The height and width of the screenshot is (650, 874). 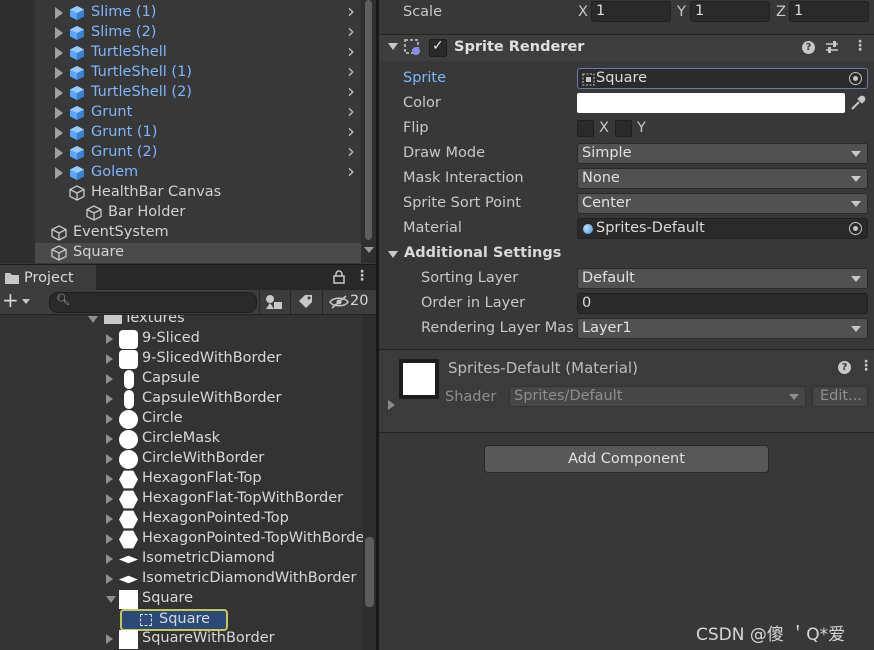 What do you see at coordinates (369, 572) in the screenshot?
I see `project-scroll-thumb` at bounding box center [369, 572].